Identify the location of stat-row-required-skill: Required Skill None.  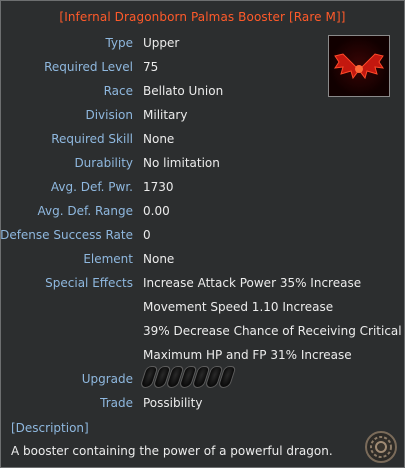
(202, 142).